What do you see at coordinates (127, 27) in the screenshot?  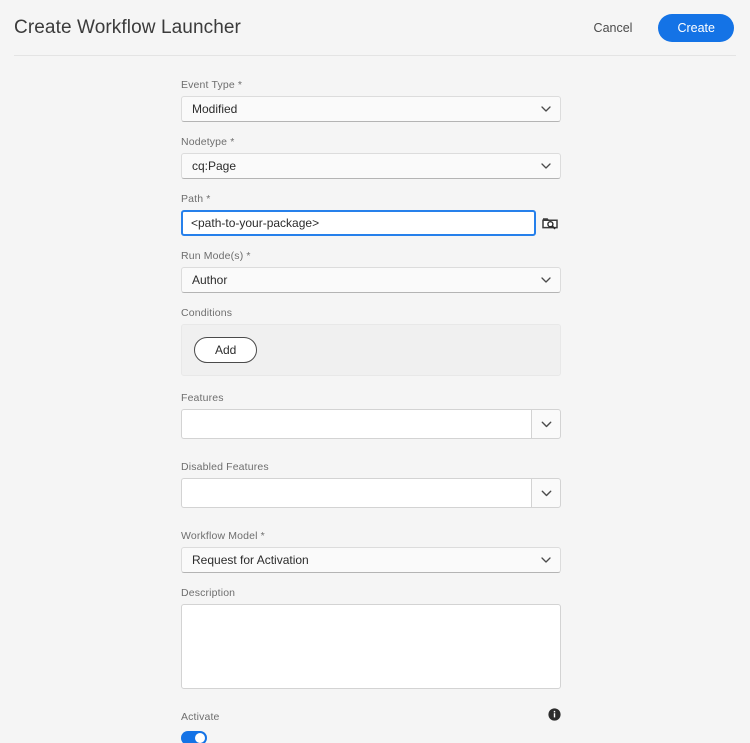 I see `page-title: Create Workflow Launcher` at bounding box center [127, 27].